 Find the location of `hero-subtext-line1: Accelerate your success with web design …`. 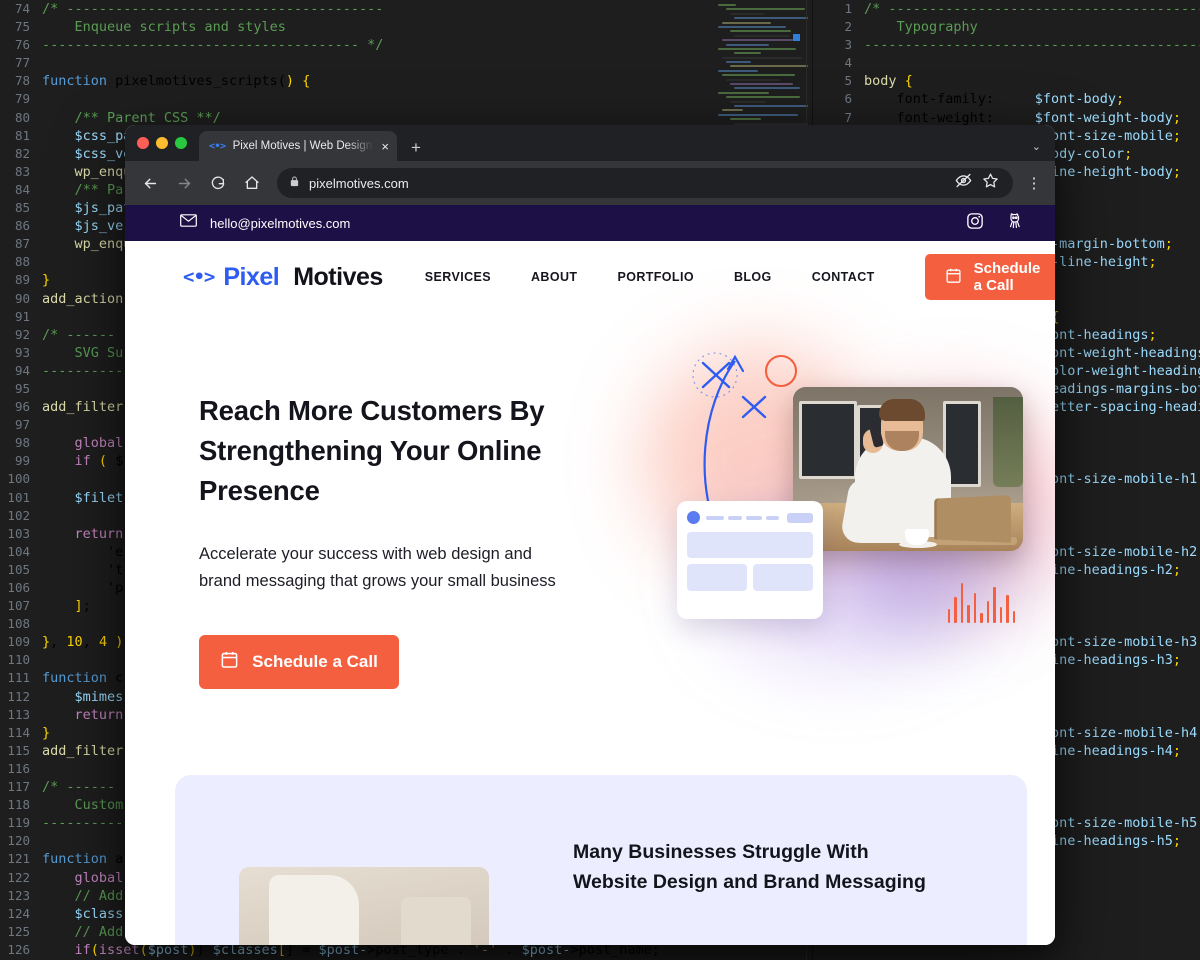

hero-subtext-line1: Accelerate your success with web design … is located at coordinates (365, 554).